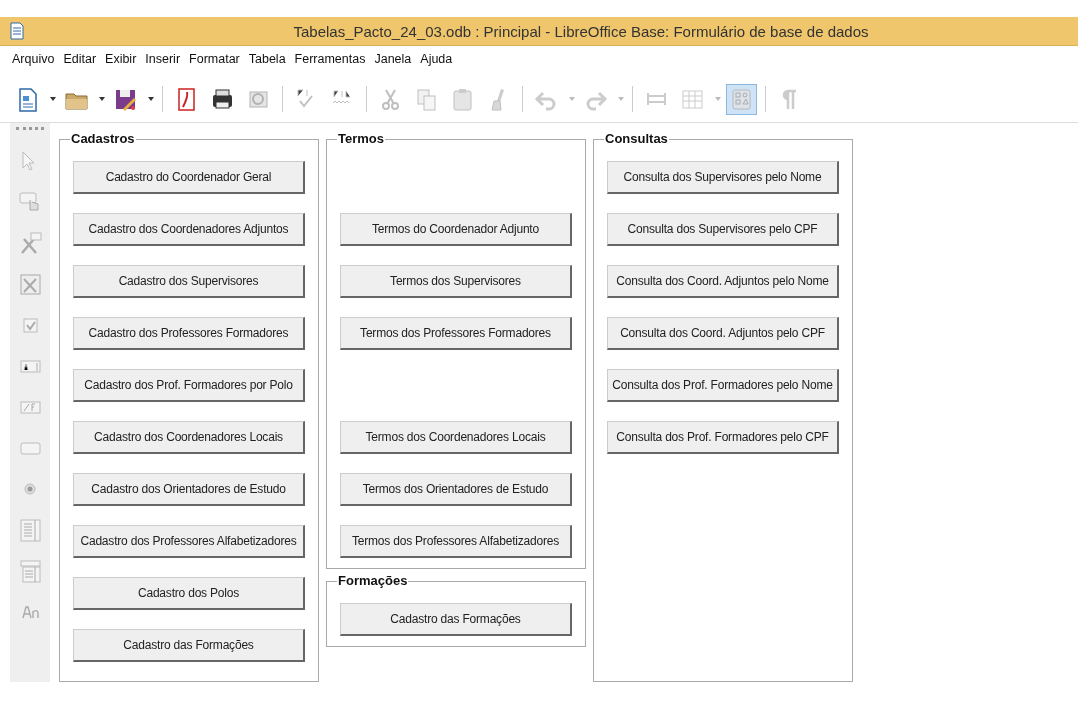 The height and width of the screenshot is (727, 1078). I want to click on menu-item: Ajuda, so click(436, 62).